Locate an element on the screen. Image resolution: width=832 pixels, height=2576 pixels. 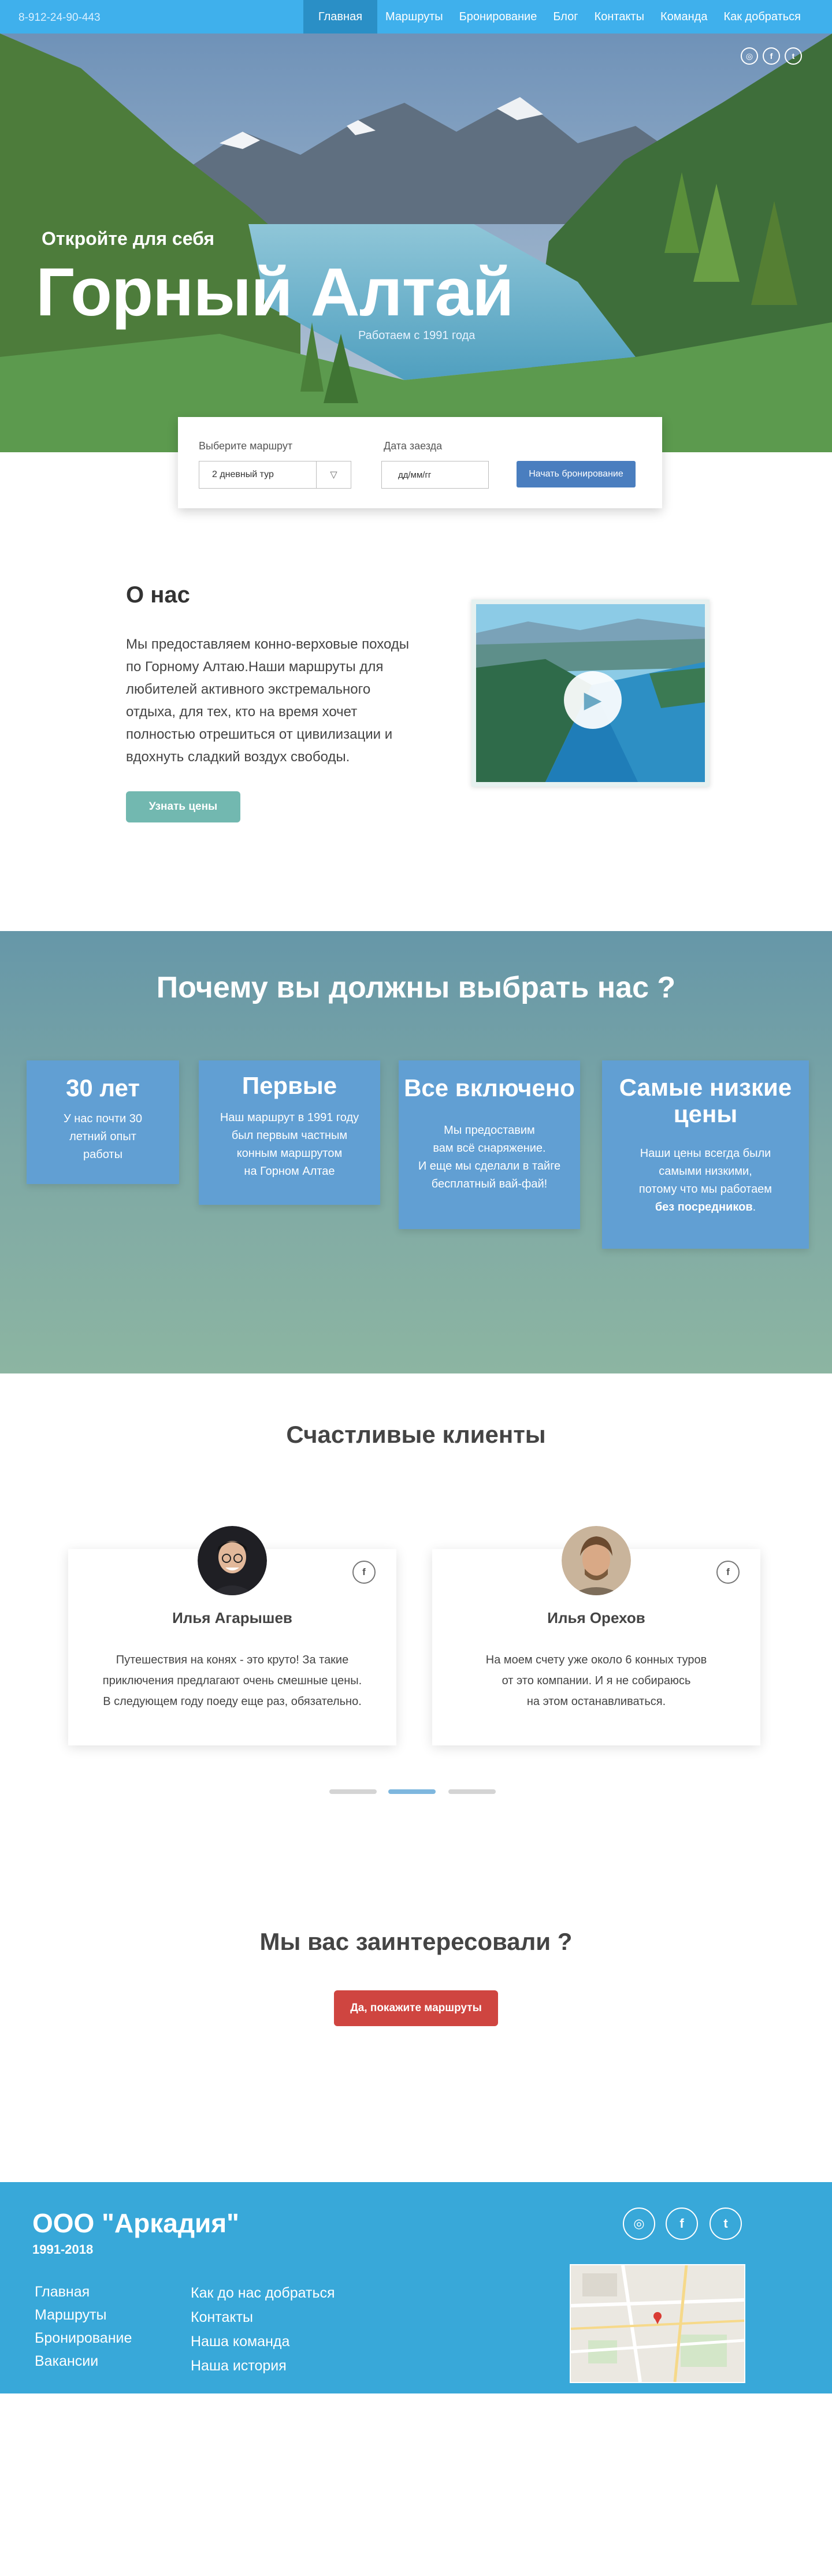
footer-link-history: Наша история is located at coordinates (239, 2366).